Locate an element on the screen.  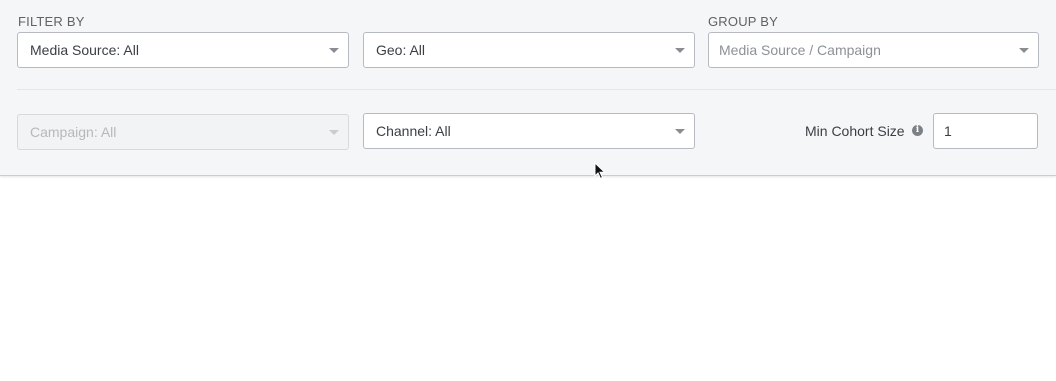
row-divider is located at coordinates (536, 89).